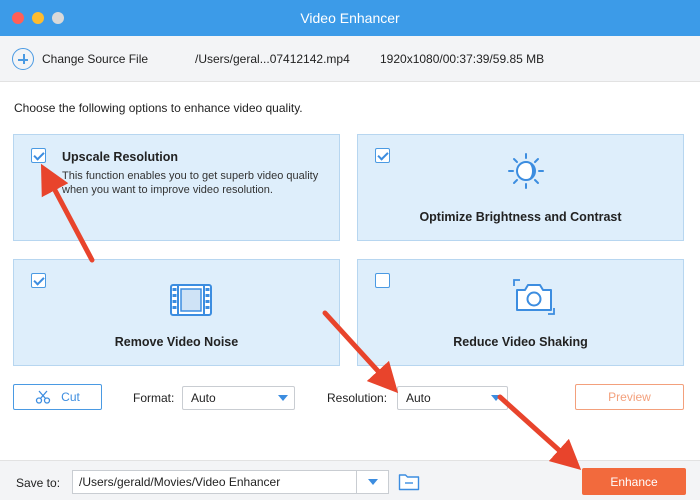 The image size is (700, 500). What do you see at coordinates (95, 59) in the screenshot?
I see `change-source-label: Change Source File` at bounding box center [95, 59].